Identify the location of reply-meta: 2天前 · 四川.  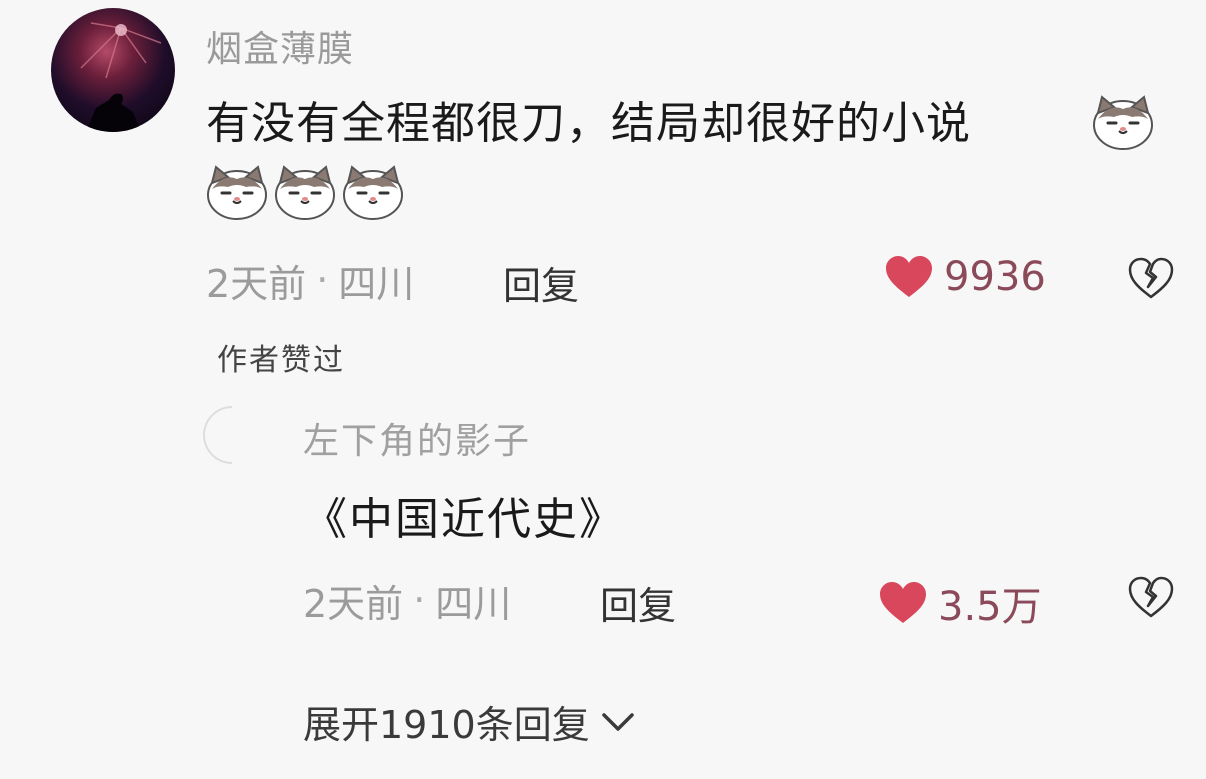
(407, 600).